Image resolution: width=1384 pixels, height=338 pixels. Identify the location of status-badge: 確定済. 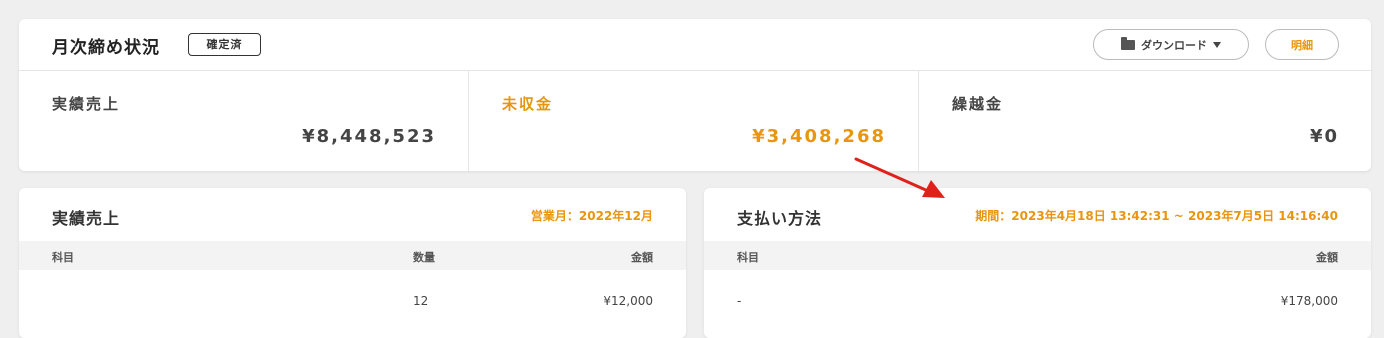
(224, 44).